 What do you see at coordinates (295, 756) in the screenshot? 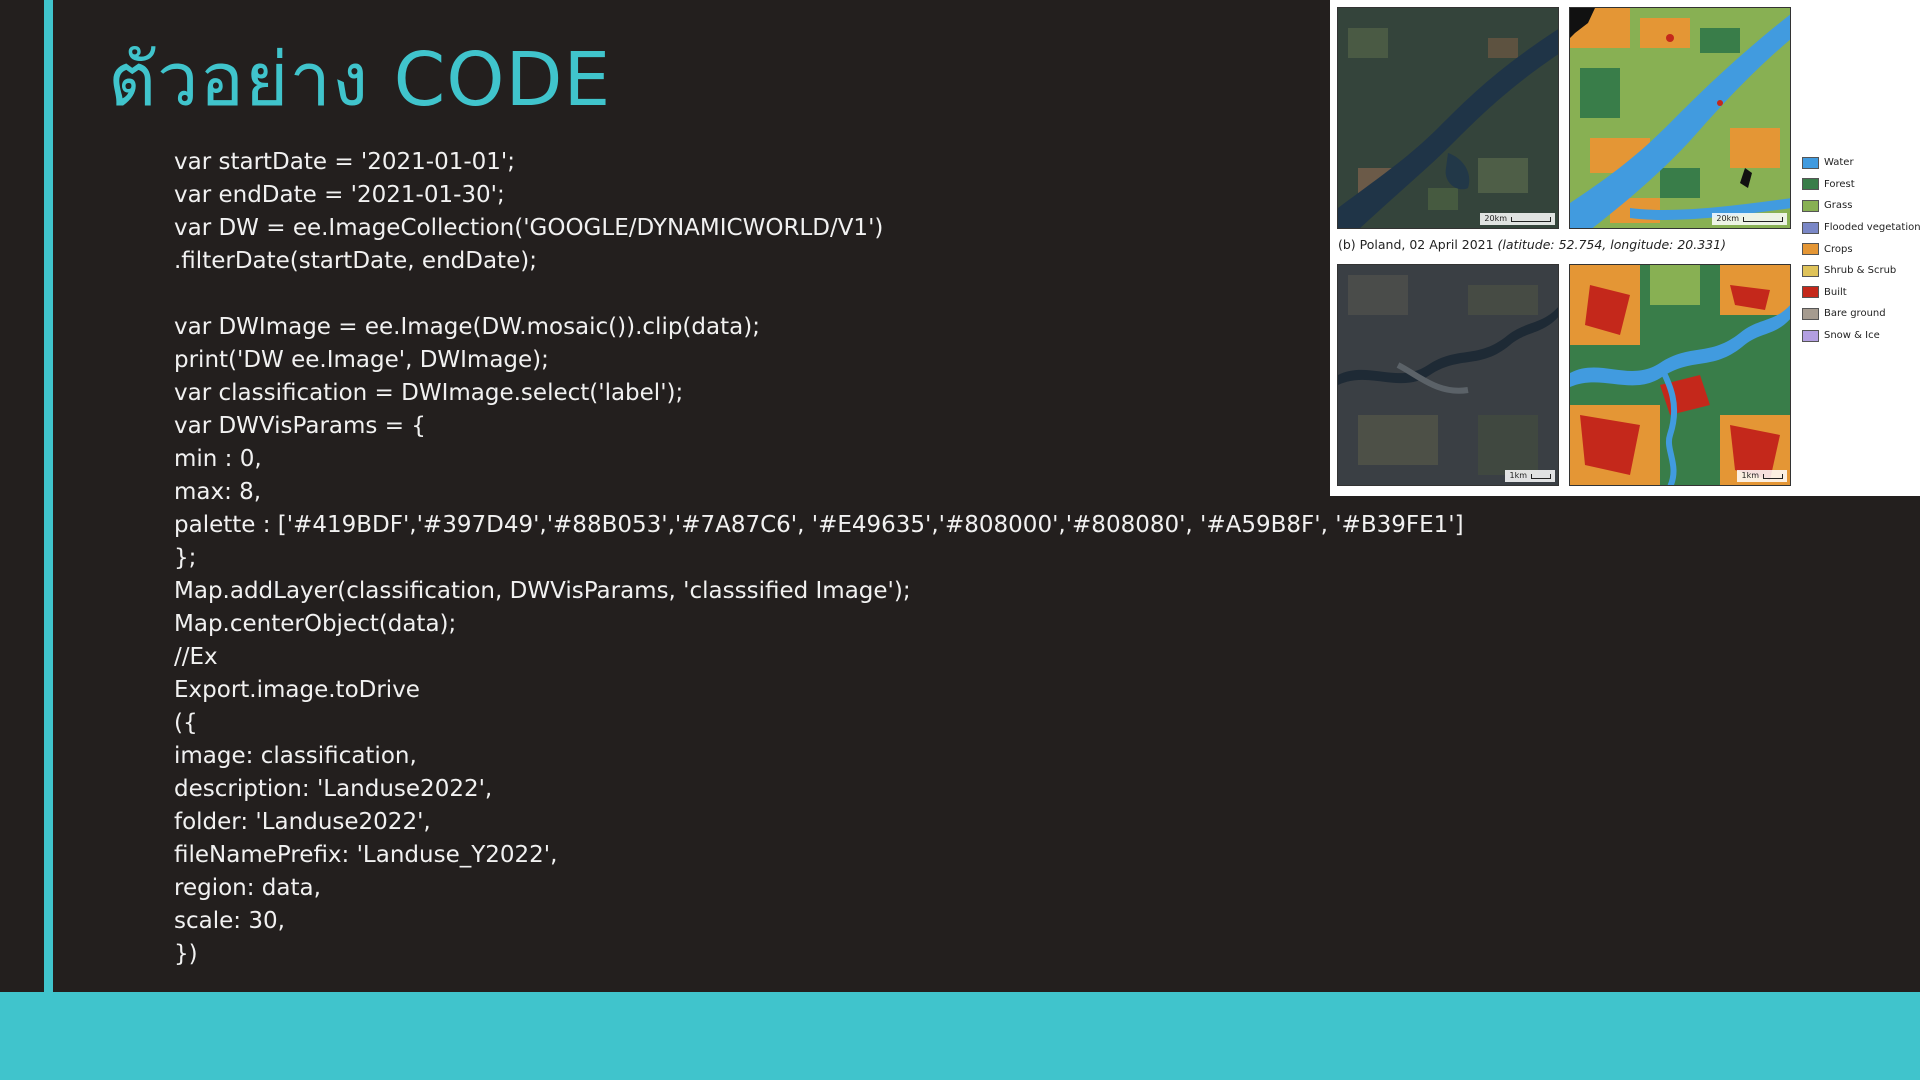
I see `code-line: image: classification,` at bounding box center [295, 756].